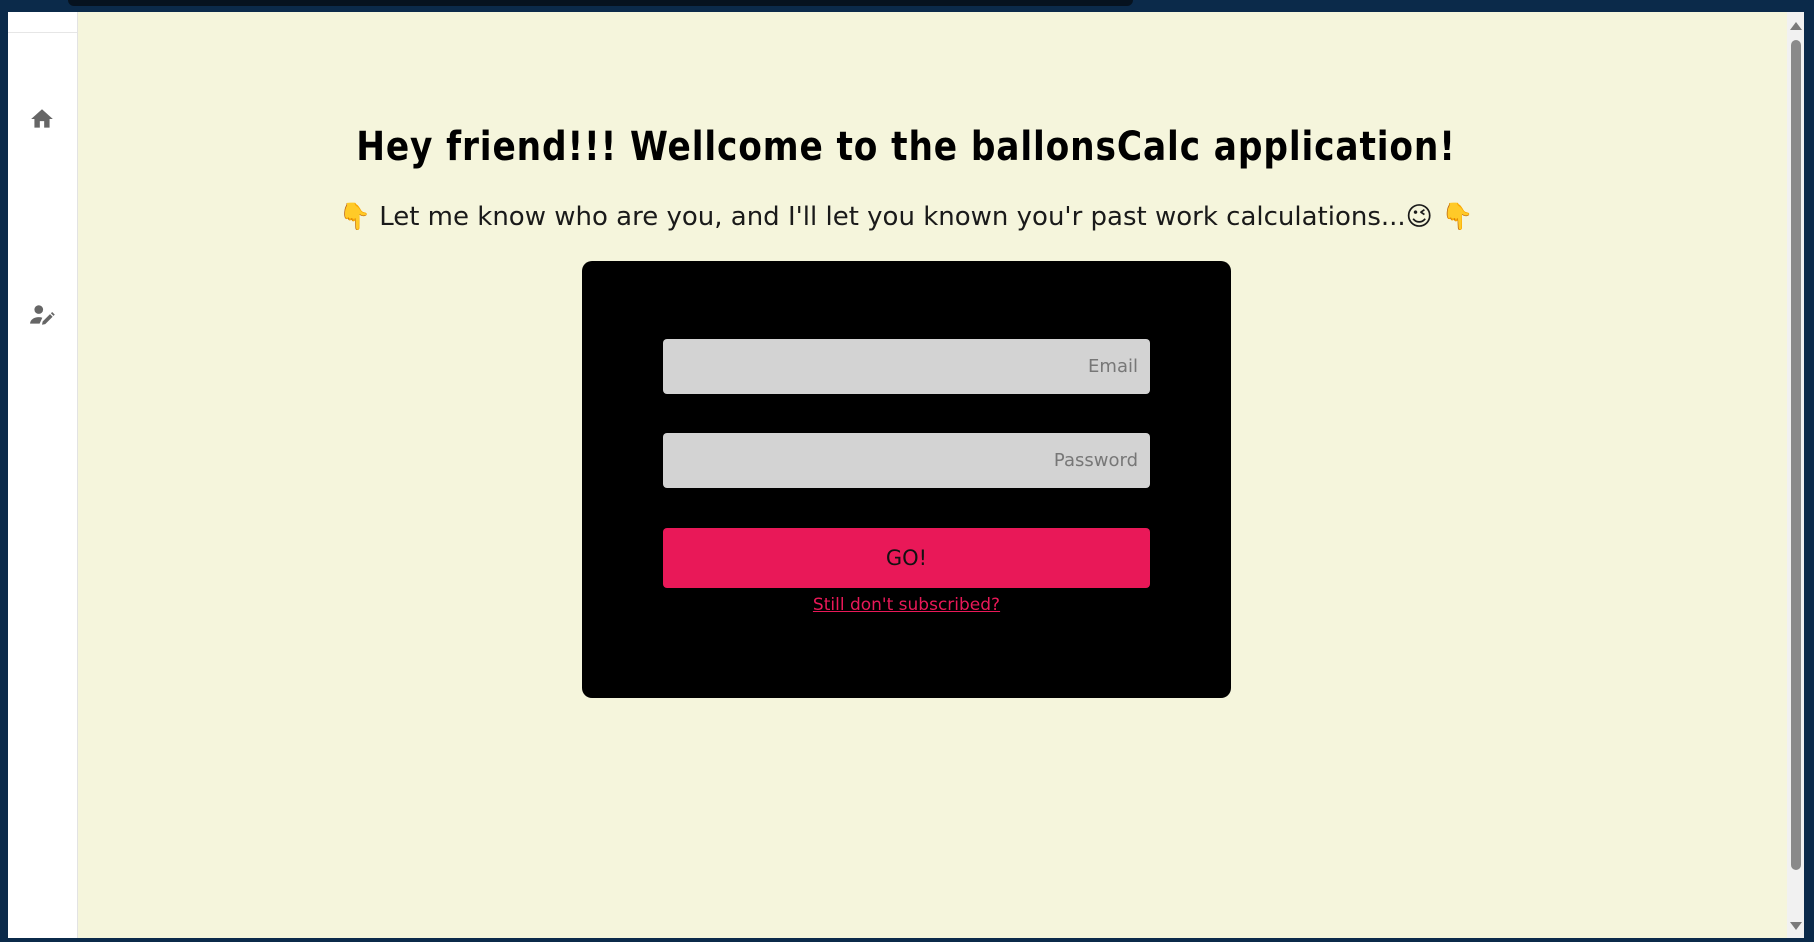 This screenshot has height=942, width=1814. What do you see at coordinates (1796, 926) in the screenshot?
I see `scroll-down-arrow-icon` at bounding box center [1796, 926].